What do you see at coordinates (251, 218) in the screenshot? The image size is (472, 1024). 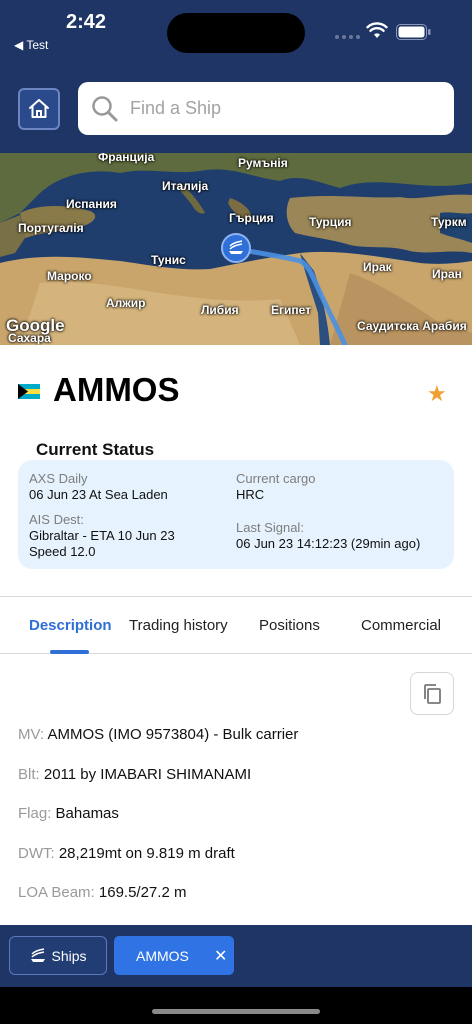 I see `map-label: Гърция` at bounding box center [251, 218].